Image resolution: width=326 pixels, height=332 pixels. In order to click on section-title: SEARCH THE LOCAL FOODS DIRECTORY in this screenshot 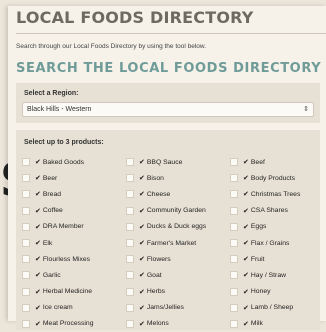, I will do `click(169, 68)`.